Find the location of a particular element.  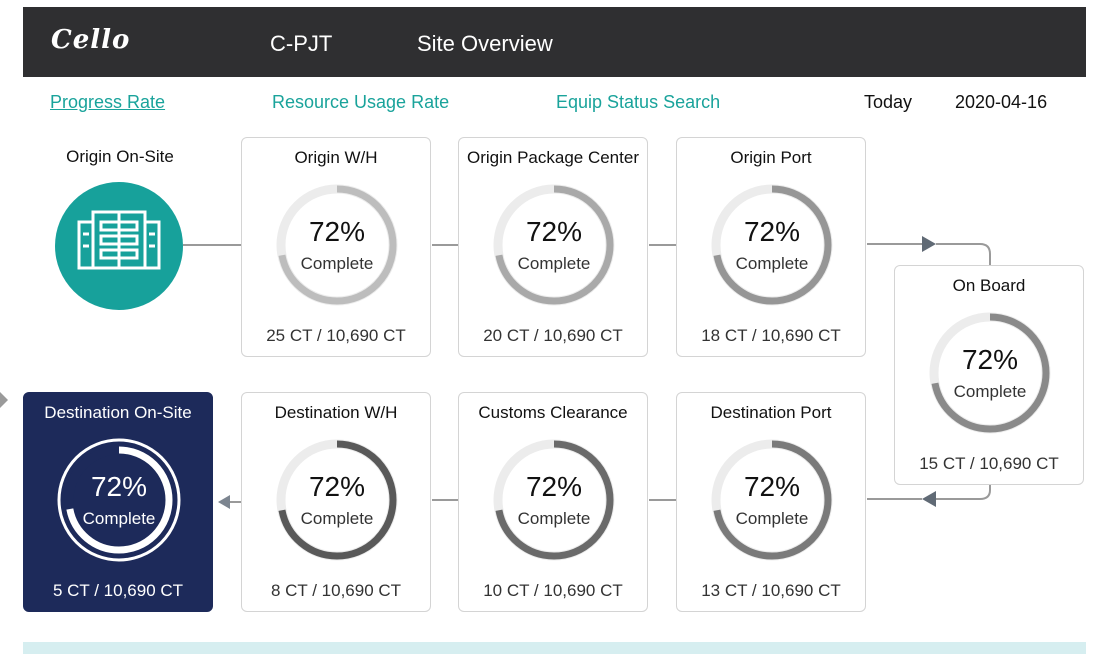

stage-title: Destination W/H is located at coordinates (336, 412).